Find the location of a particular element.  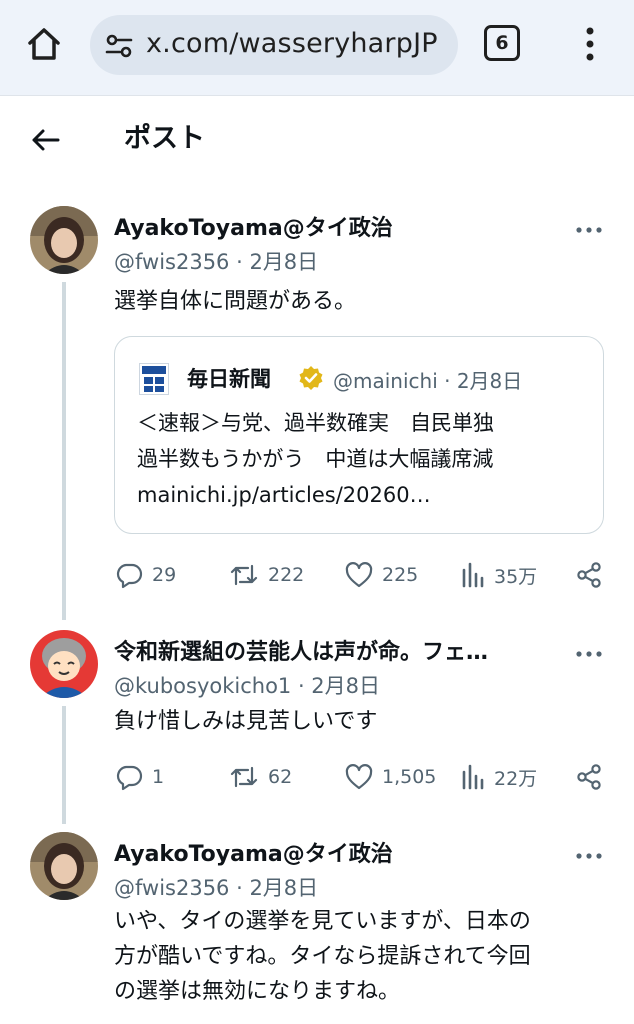

avatar-illustration is located at coordinates (64, 664).